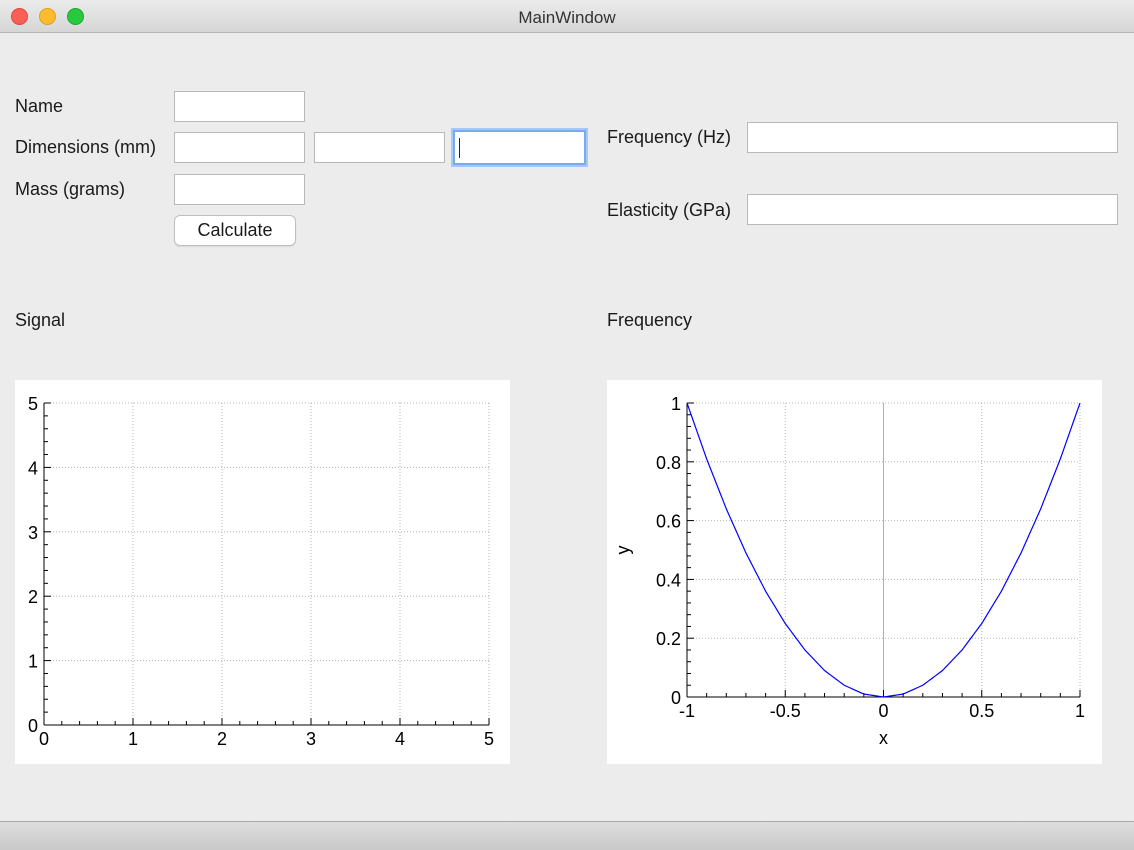 The image size is (1134, 850). What do you see at coordinates (239, 147) in the screenshot?
I see `dimension-1-input` at bounding box center [239, 147].